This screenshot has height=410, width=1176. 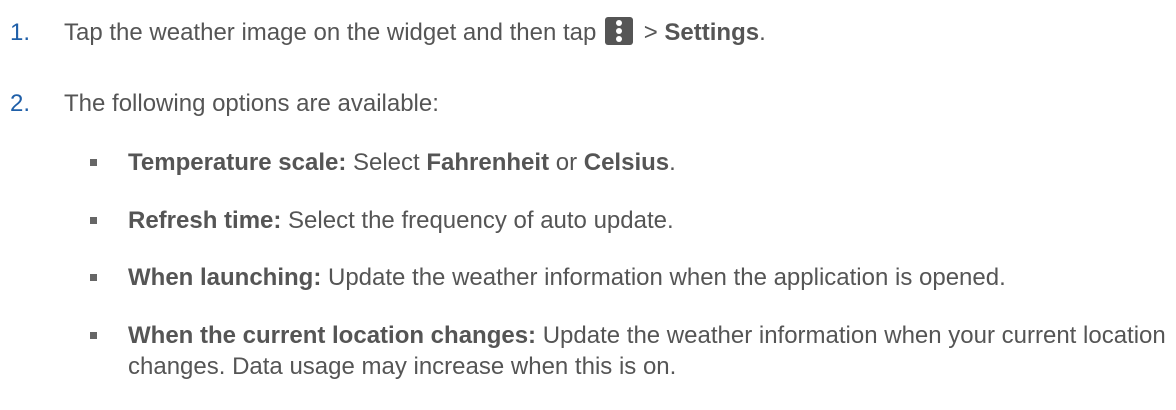 I want to click on option-label: When the current location changes:, so click(x=332, y=335).